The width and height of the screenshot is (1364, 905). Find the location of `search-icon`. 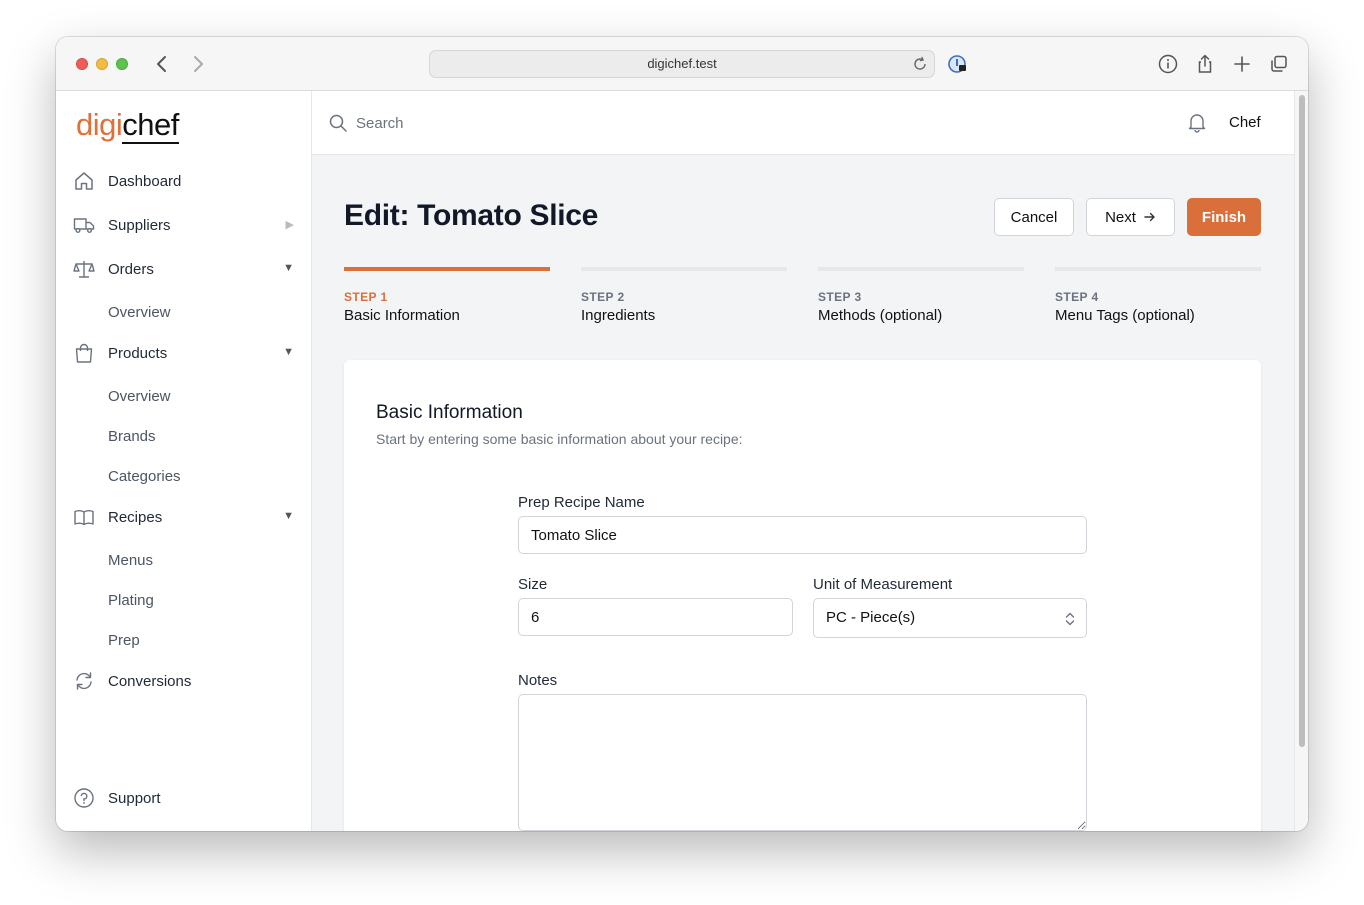

search-icon is located at coordinates (338, 123).